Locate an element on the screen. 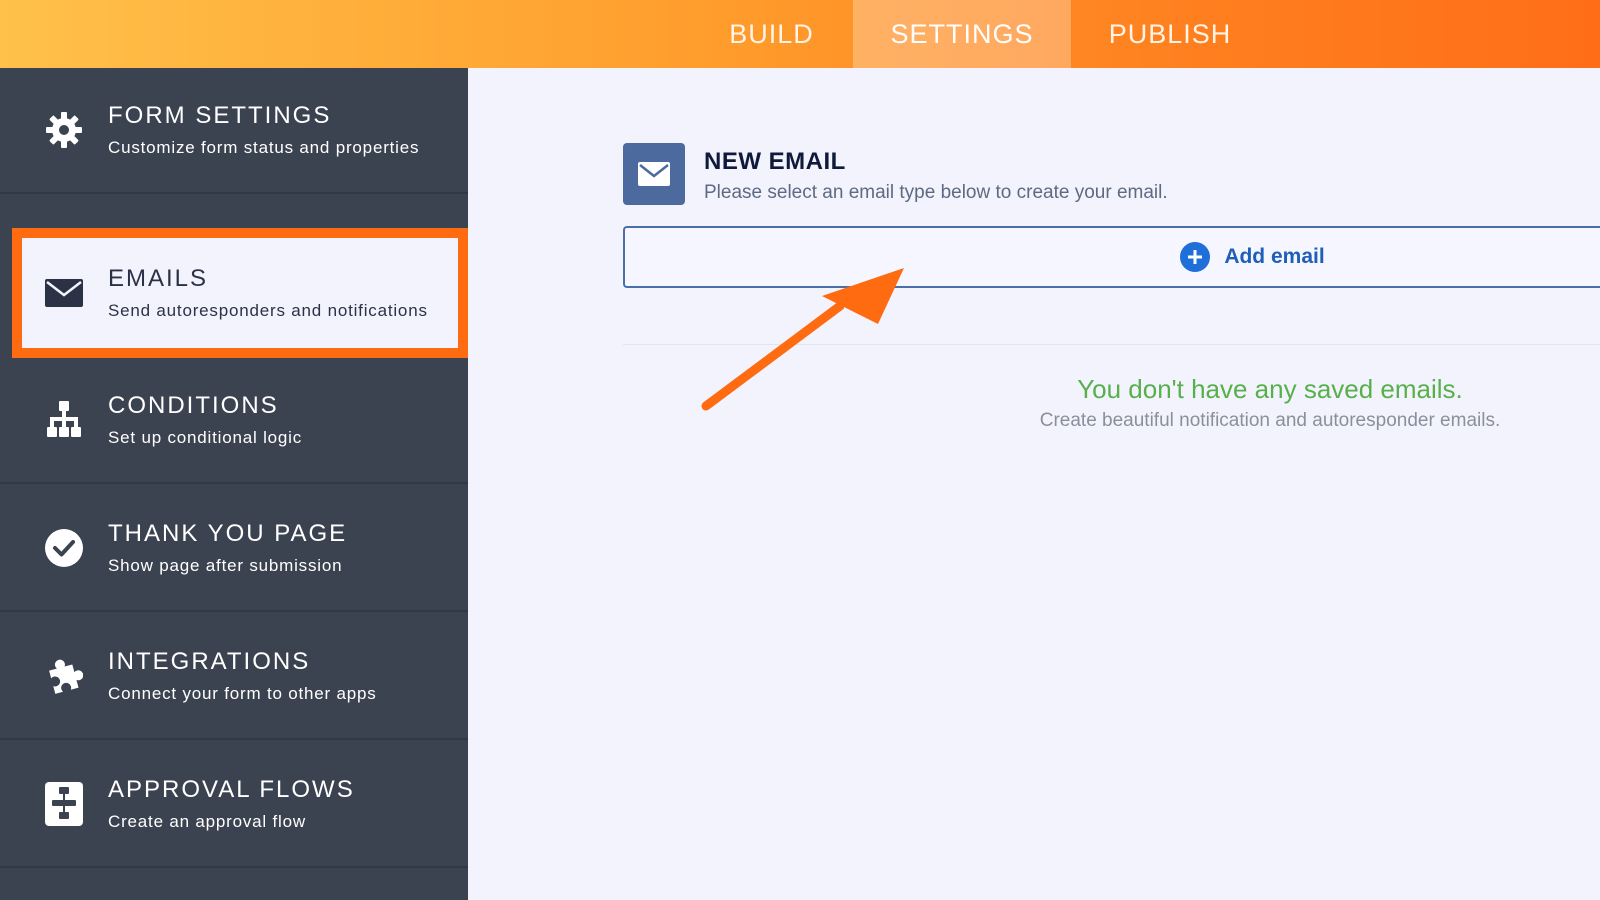 The width and height of the screenshot is (1600, 900). tab-publish: PUBLISH is located at coordinates (1170, 34).